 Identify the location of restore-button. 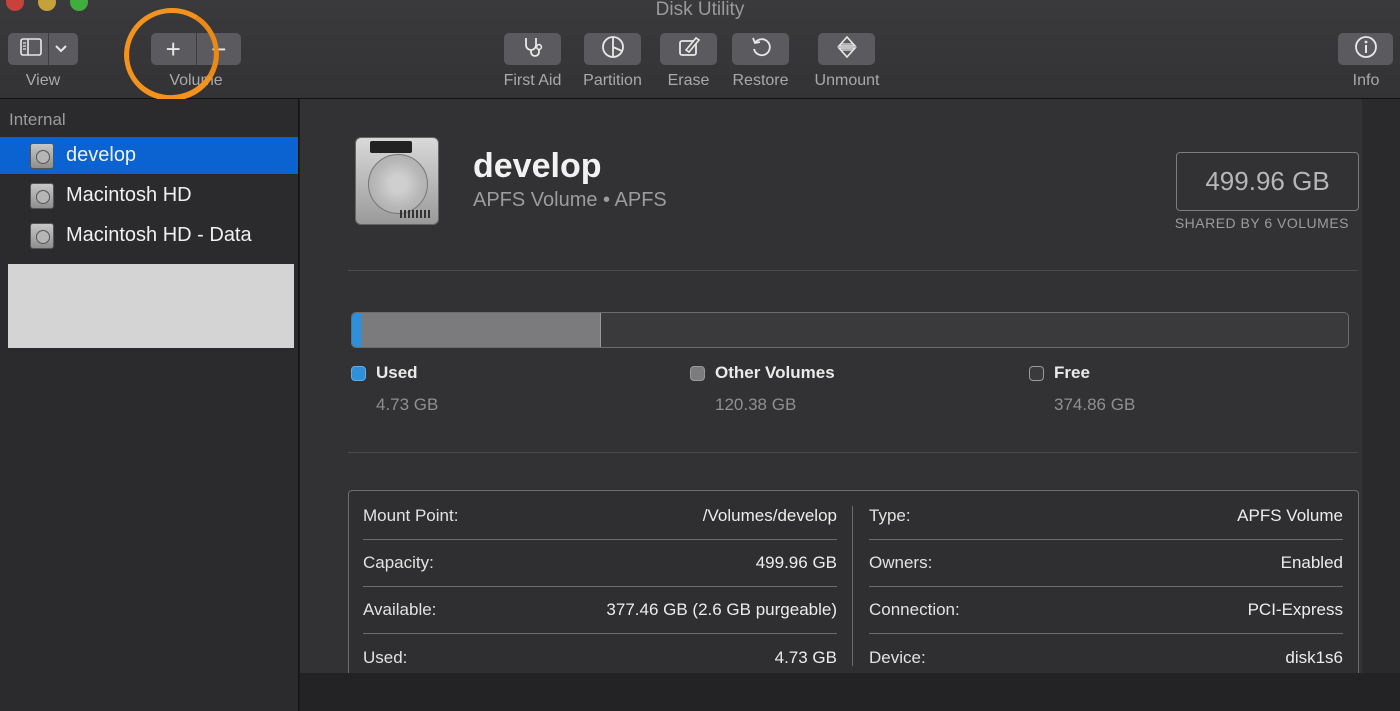
(760, 49).